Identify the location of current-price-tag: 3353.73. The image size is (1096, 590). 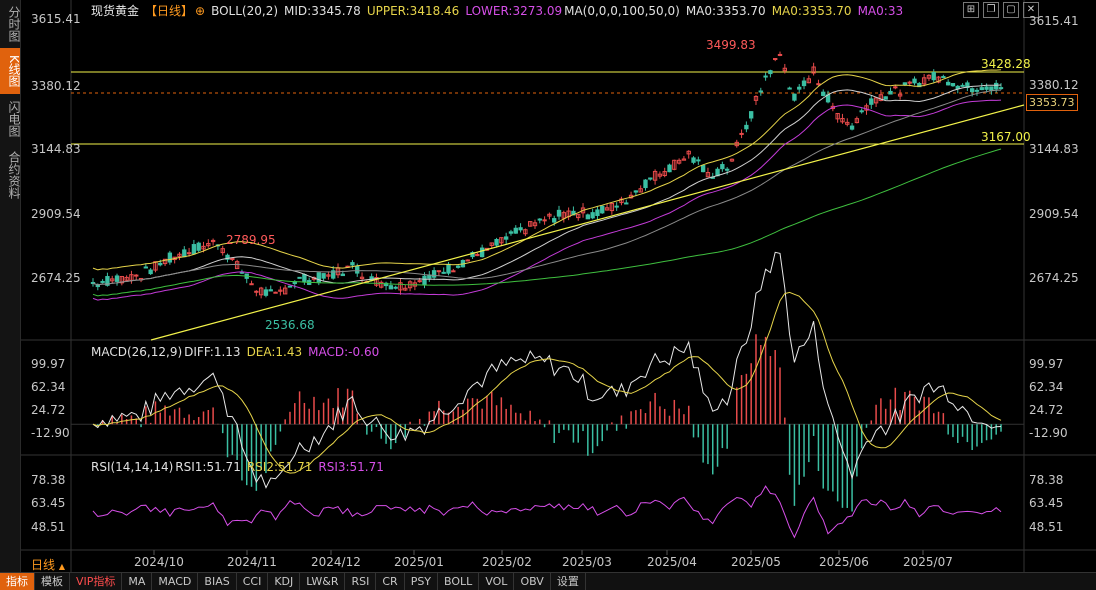
(1052, 102).